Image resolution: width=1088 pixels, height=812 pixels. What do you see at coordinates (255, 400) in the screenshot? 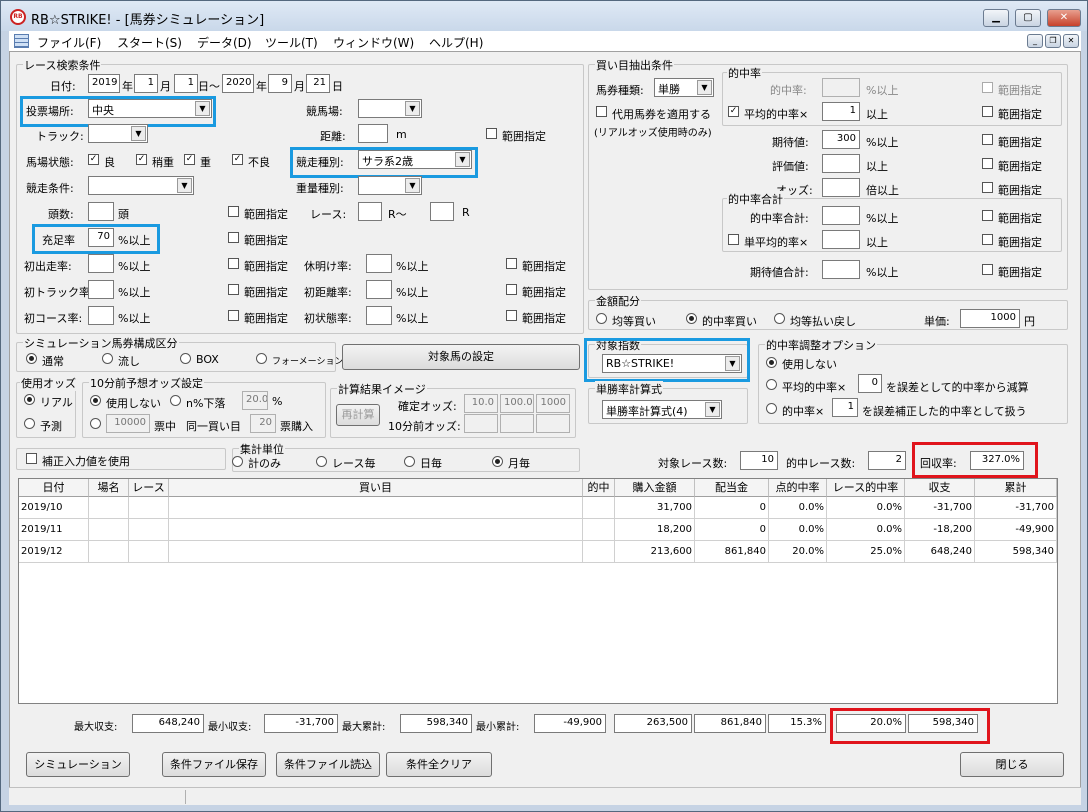
I see `pre10-n-input: 20.0` at bounding box center [255, 400].